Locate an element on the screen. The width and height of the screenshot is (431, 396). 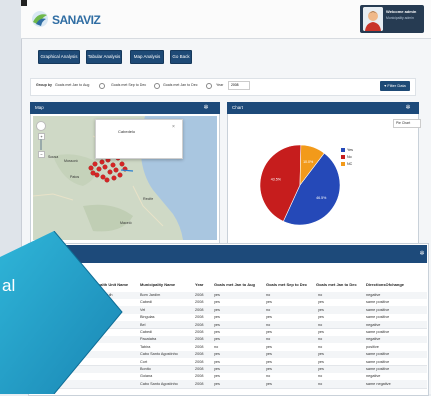
pie-data-label: 43.5% is located at coordinates (276, 180).